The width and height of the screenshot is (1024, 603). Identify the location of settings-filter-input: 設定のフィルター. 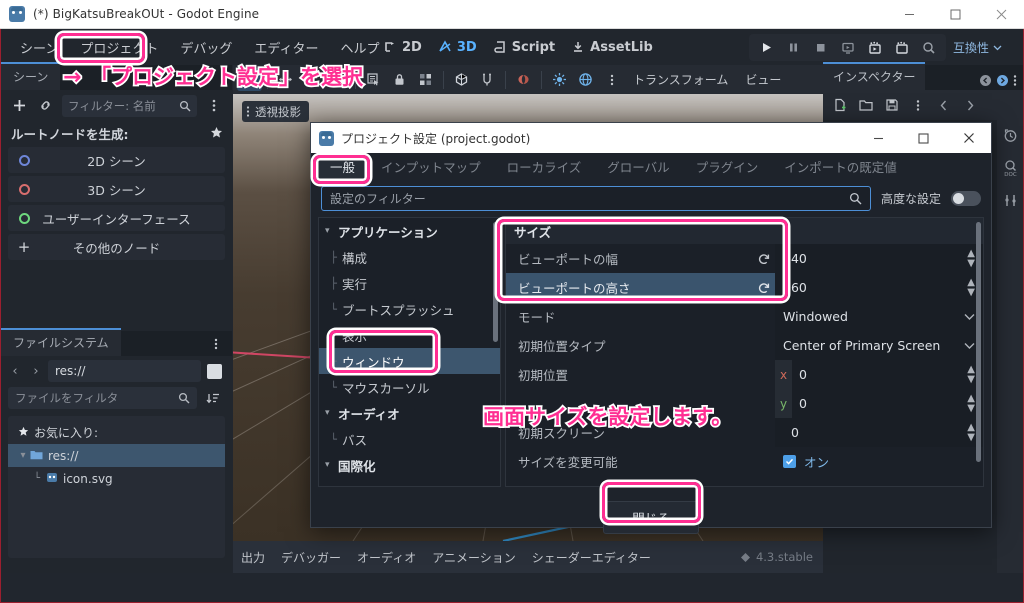
(596, 198).